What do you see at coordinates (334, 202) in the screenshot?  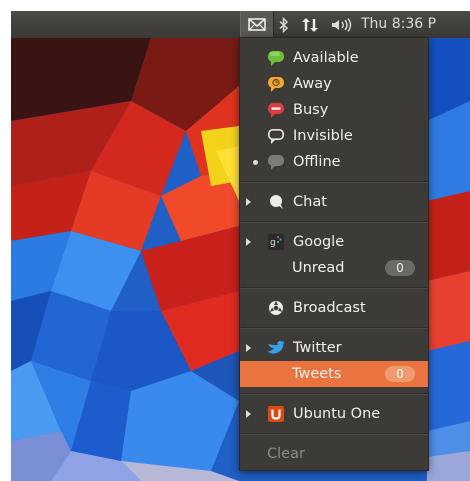 I see `chat-item: Chat` at bounding box center [334, 202].